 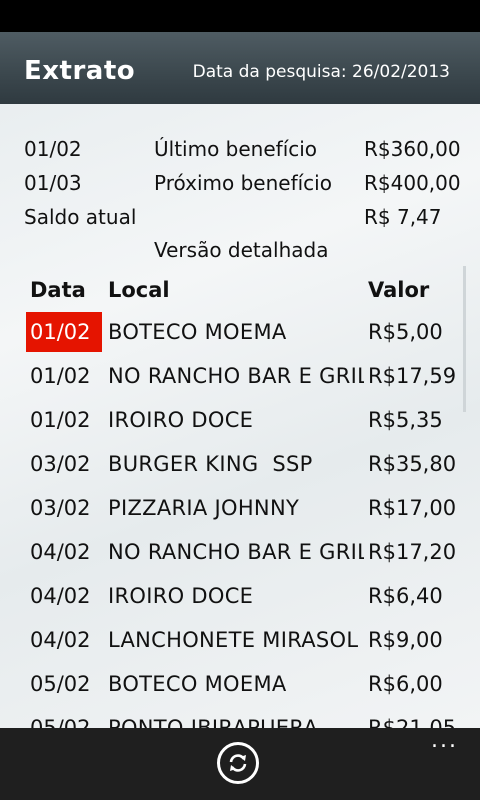 I want to click on search-date-label: Data da pesquisa: 26/02/2013, so click(x=321, y=72).